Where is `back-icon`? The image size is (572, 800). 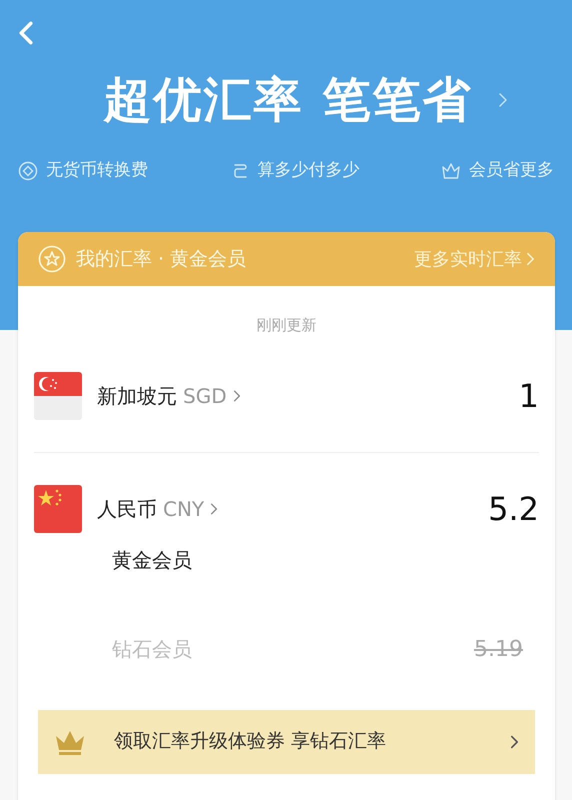 back-icon is located at coordinates (26, 33).